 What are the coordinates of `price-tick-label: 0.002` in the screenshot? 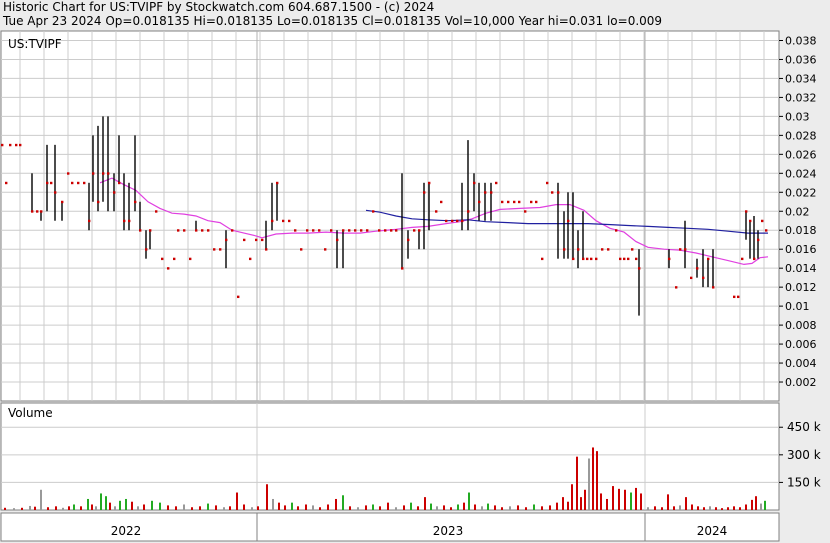 It's located at (801, 382).